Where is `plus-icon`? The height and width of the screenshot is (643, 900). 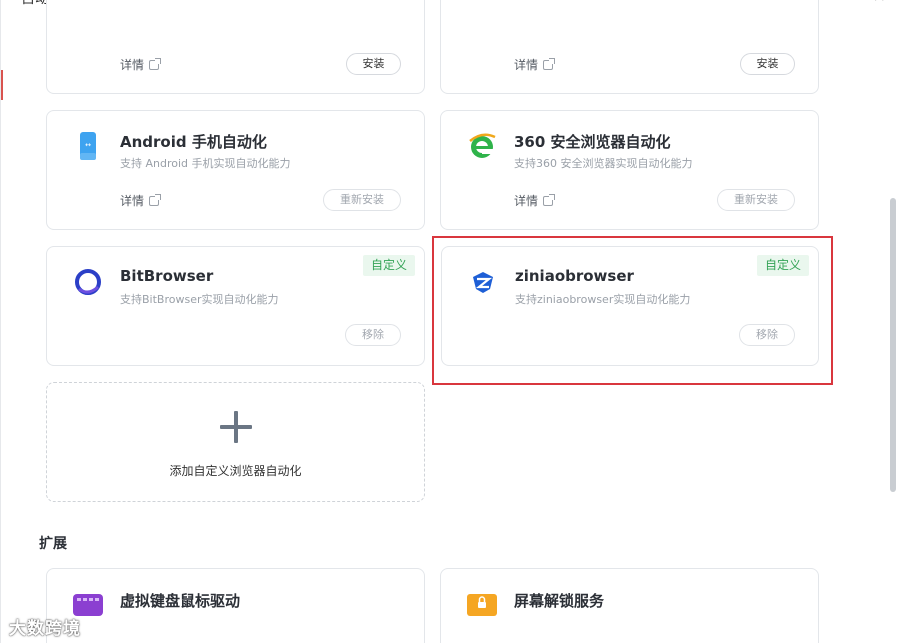
plus-icon is located at coordinates (235, 427).